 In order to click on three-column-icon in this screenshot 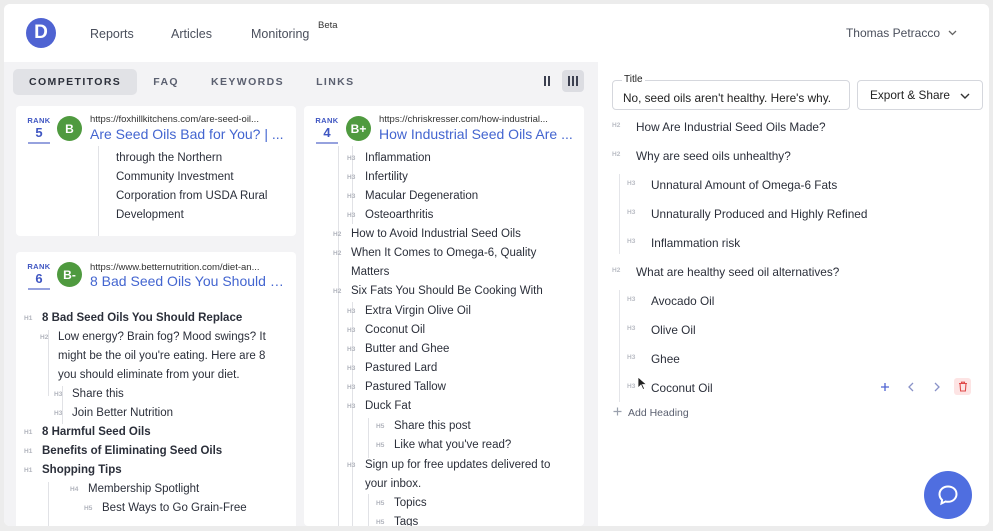, I will do `click(573, 81)`.